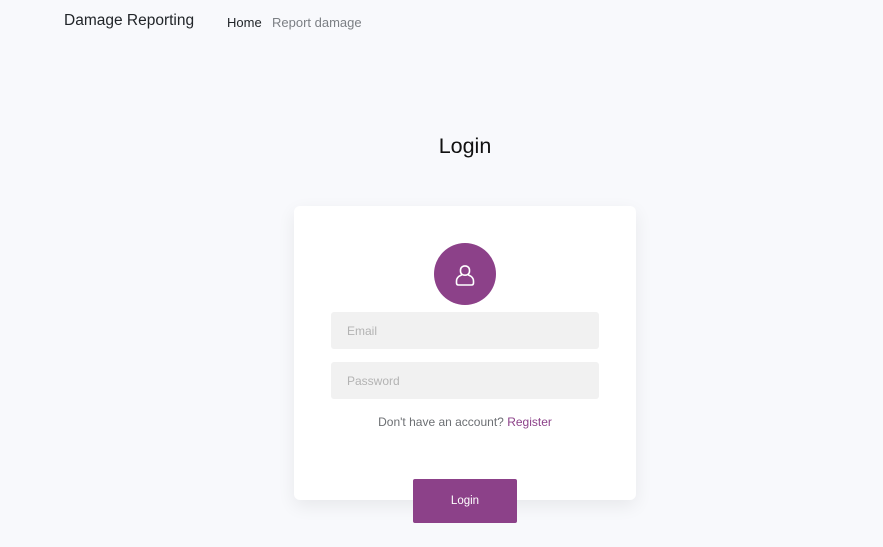  I want to click on user-icon, so click(465, 274).